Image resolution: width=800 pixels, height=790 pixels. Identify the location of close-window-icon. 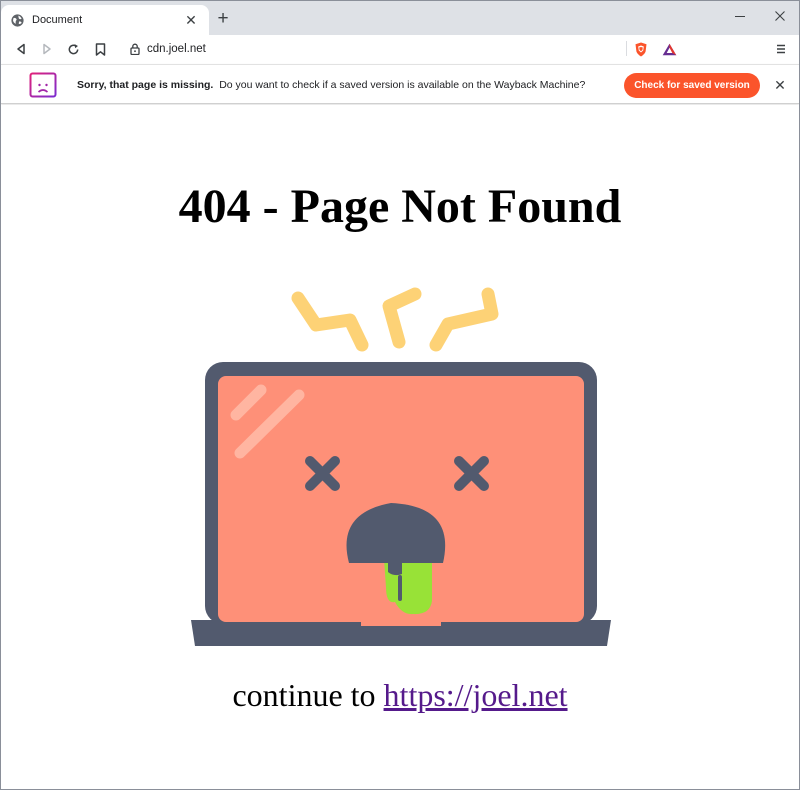
(780, 16).